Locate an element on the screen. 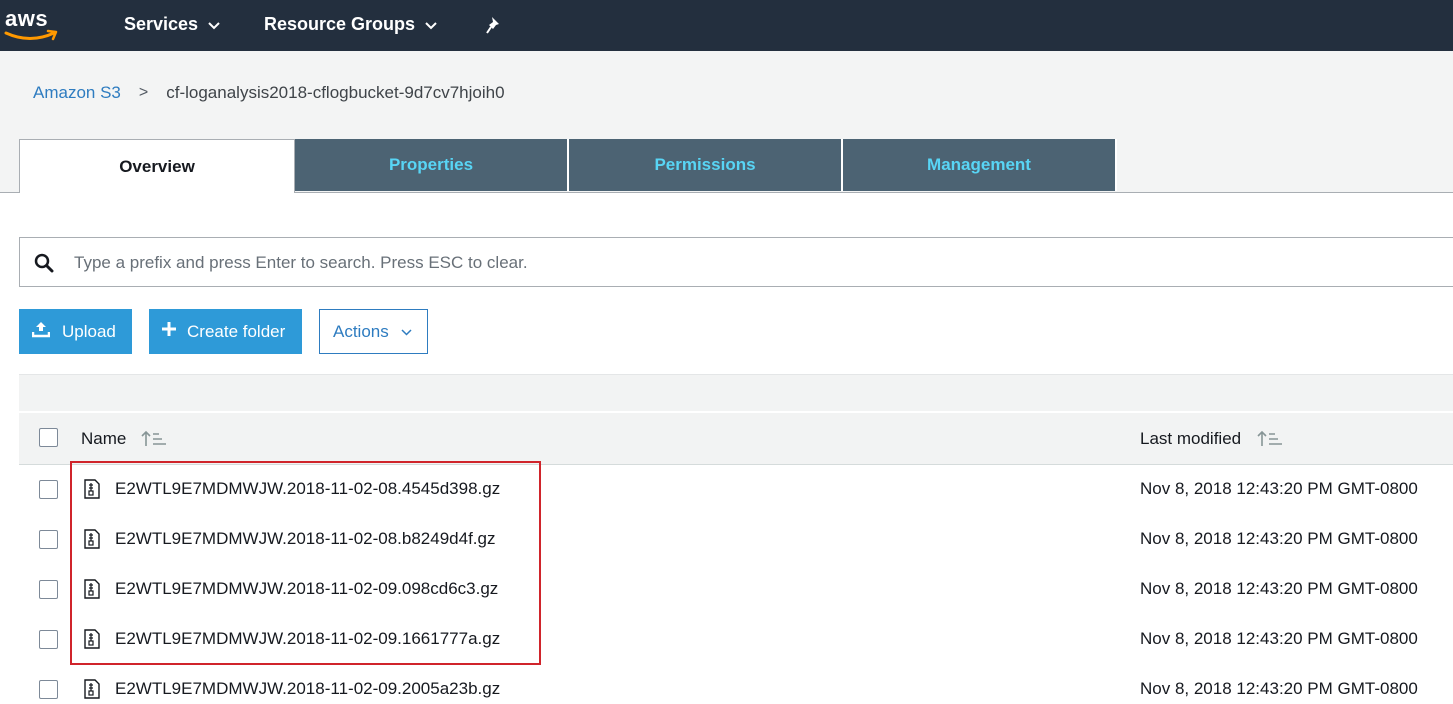 The width and height of the screenshot is (1453, 704). resource-groups-label: Resource Groups is located at coordinates (340, 24).